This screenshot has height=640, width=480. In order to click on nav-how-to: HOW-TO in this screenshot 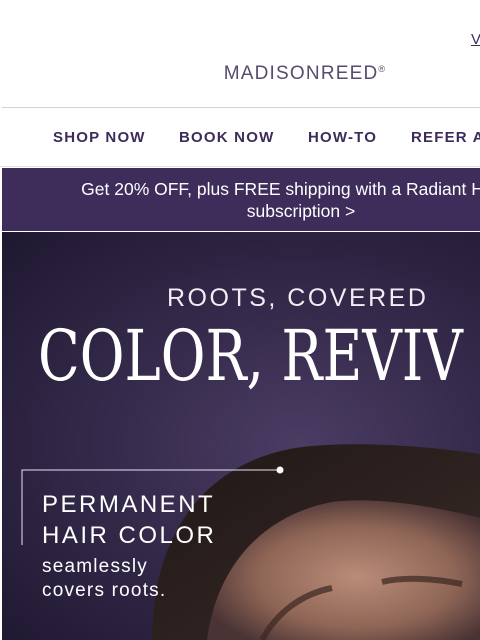, I will do `click(342, 137)`.